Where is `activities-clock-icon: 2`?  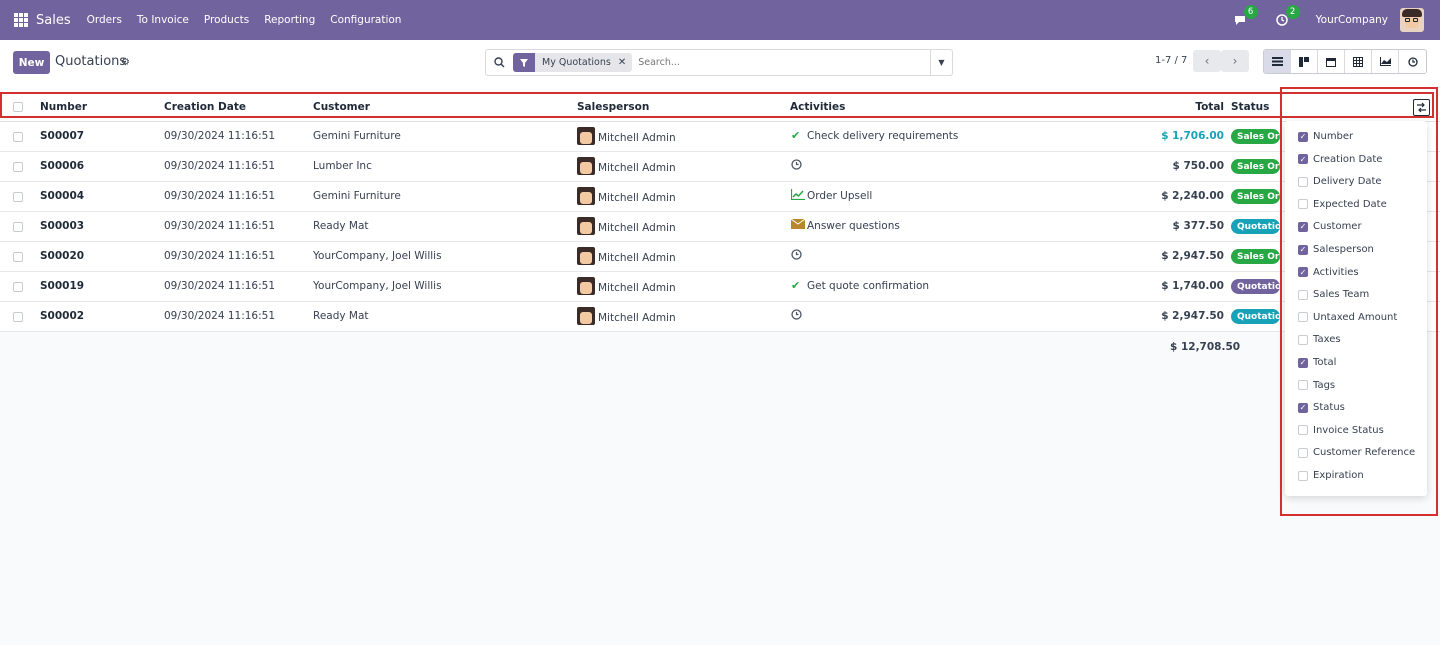 activities-clock-icon: 2 is located at coordinates (1287, 16).